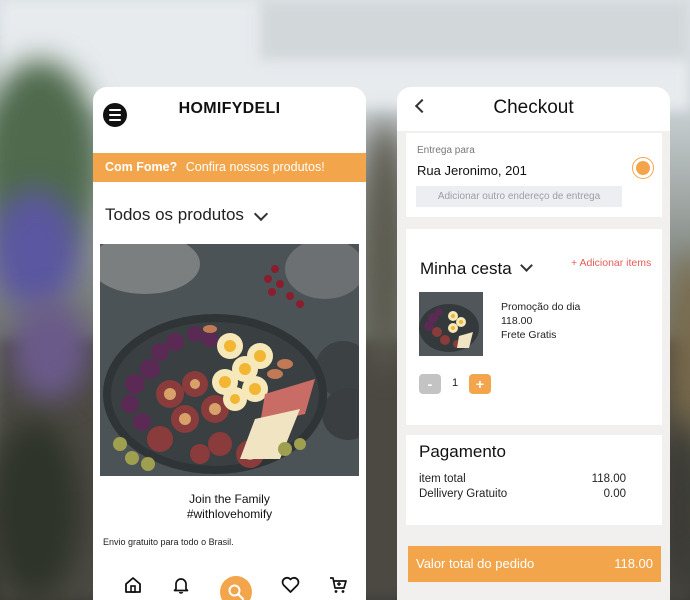  Describe the element at coordinates (522, 479) in the screenshot. I see `payment-row: item total 118.00` at that location.